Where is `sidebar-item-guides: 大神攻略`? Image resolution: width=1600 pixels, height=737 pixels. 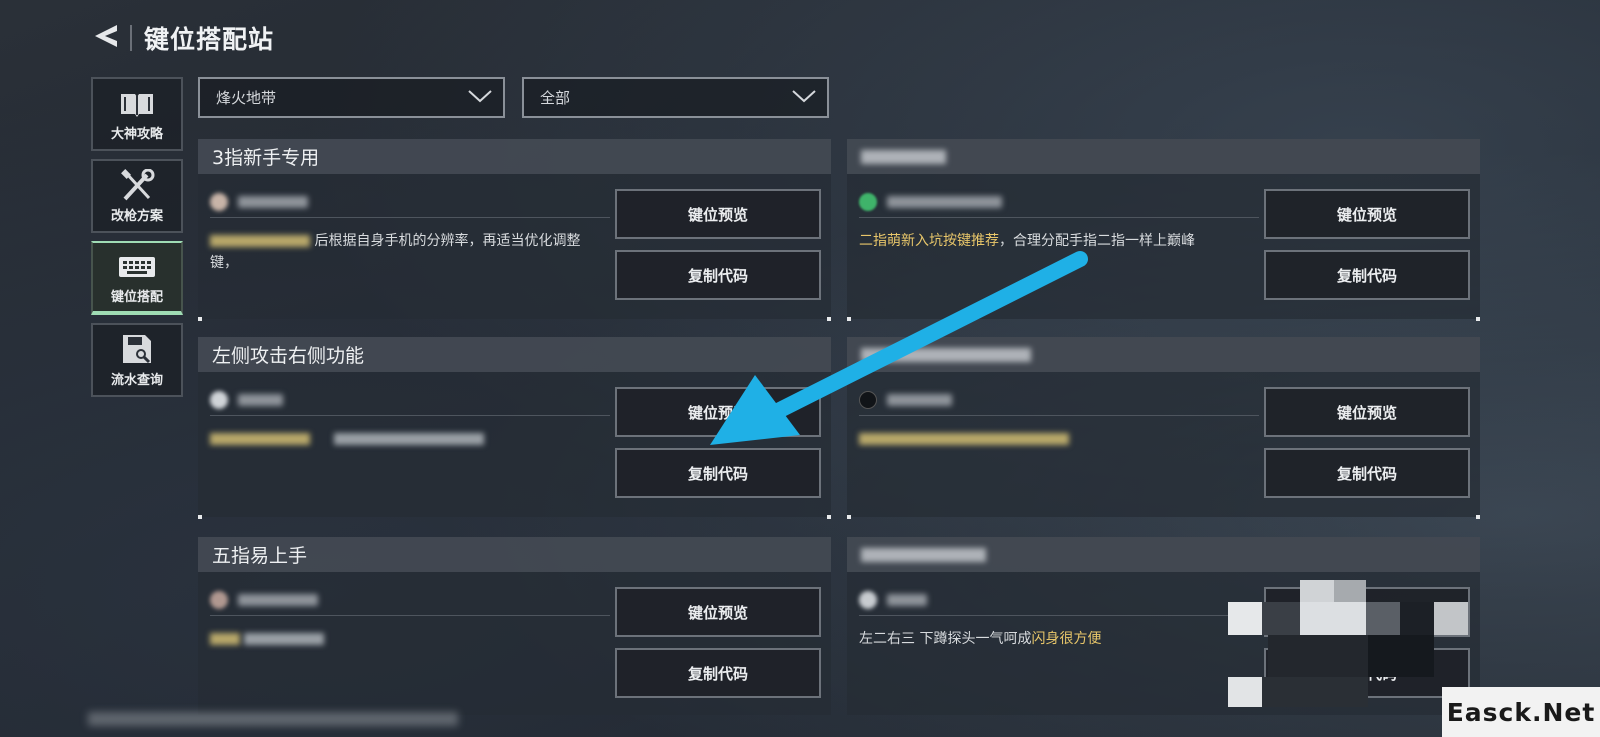 sidebar-item-guides: 大神攻略 is located at coordinates (137, 114).